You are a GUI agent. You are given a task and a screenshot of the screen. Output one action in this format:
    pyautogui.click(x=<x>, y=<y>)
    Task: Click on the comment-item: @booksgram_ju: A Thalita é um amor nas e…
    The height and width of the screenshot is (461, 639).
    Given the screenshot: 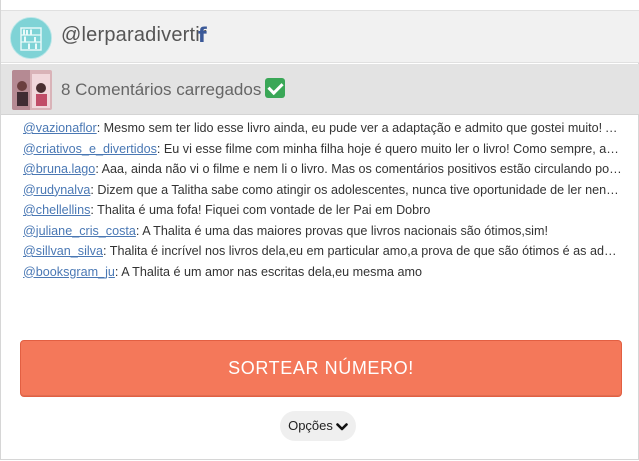 What is the action you would take?
    pyautogui.click(x=323, y=272)
    